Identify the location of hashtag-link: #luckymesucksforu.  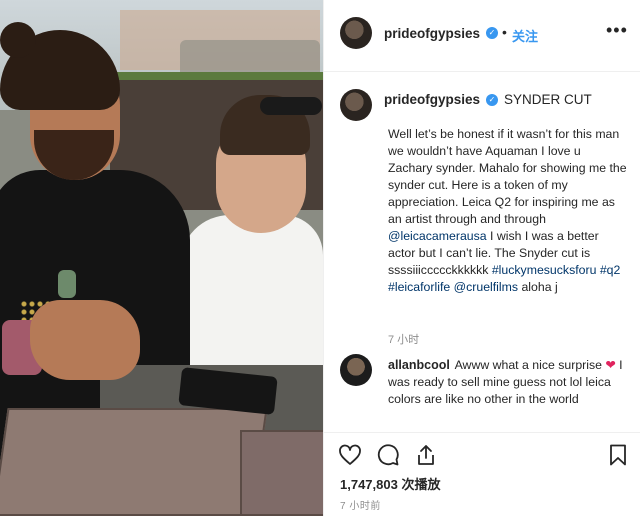
(544, 270).